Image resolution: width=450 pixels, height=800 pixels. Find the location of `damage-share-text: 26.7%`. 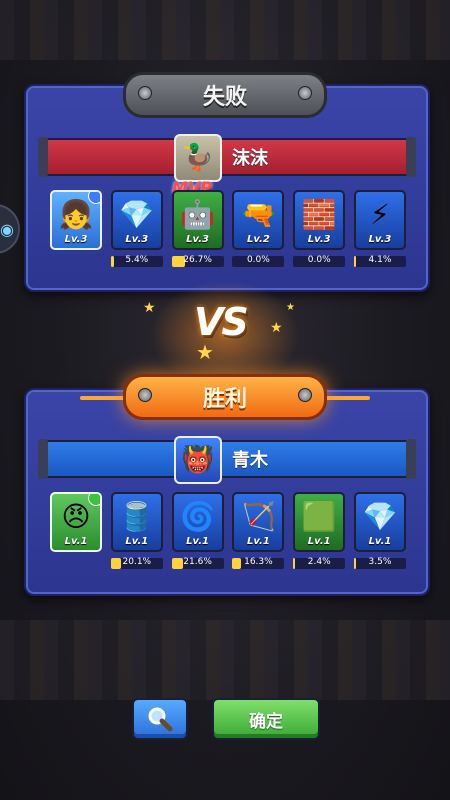

damage-share-text: 26.7% is located at coordinates (197, 260).